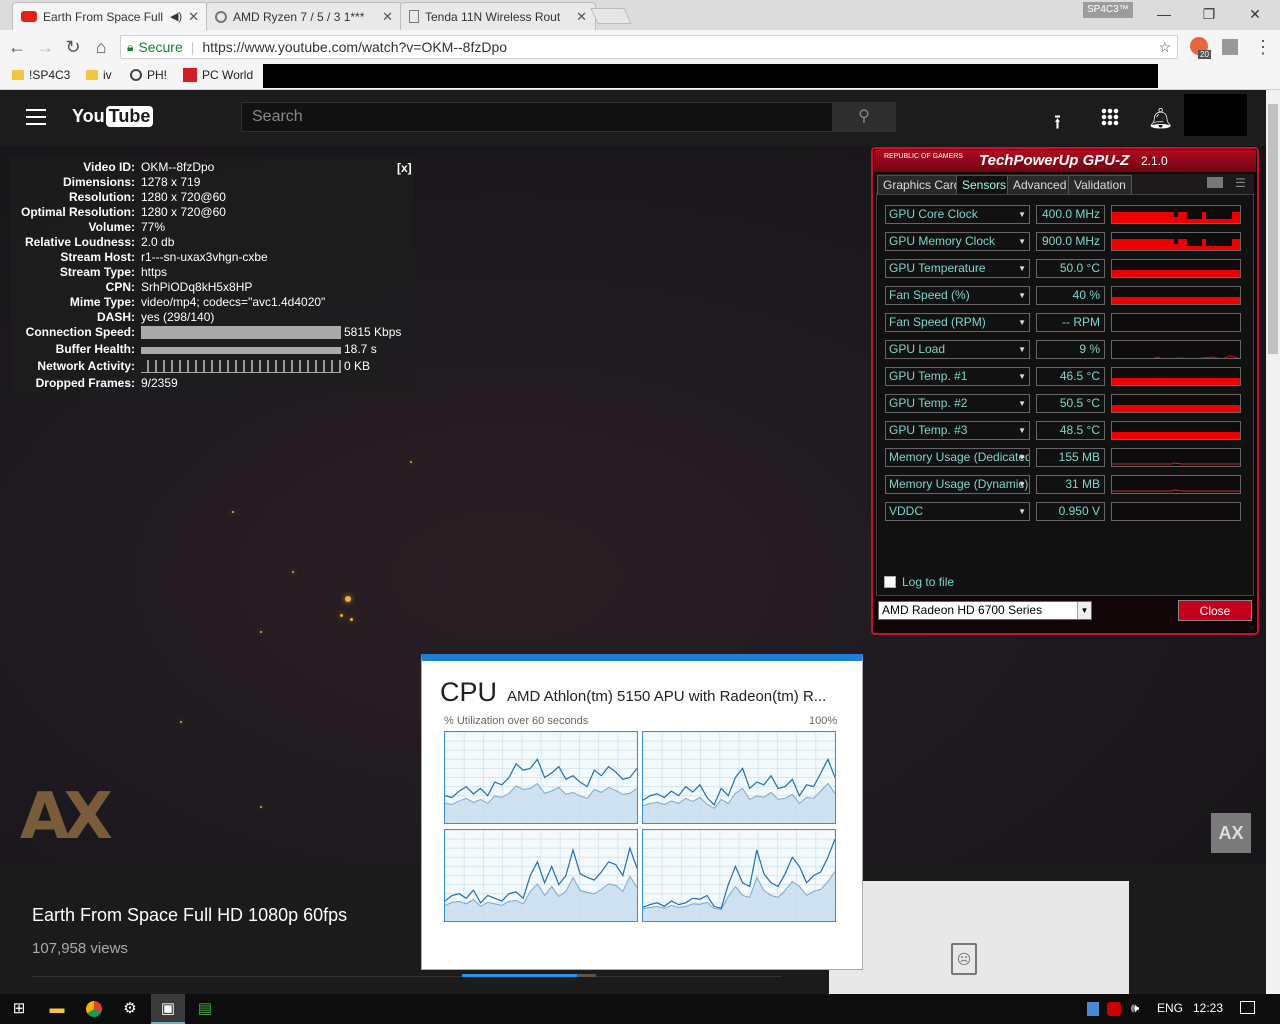 This screenshot has width=1280, height=1024. I want to click on recommended-thumbnail: ☹, so click(979, 937).